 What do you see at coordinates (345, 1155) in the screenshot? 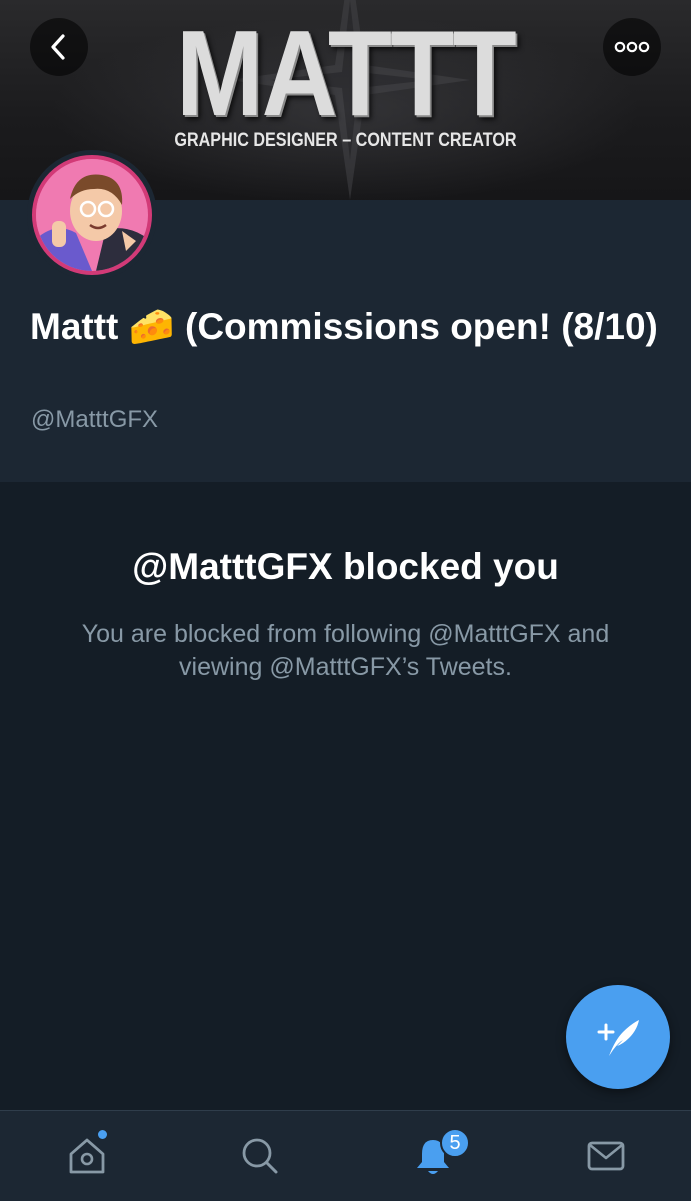
I see `bottom-tab-bar: 5` at bounding box center [345, 1155].